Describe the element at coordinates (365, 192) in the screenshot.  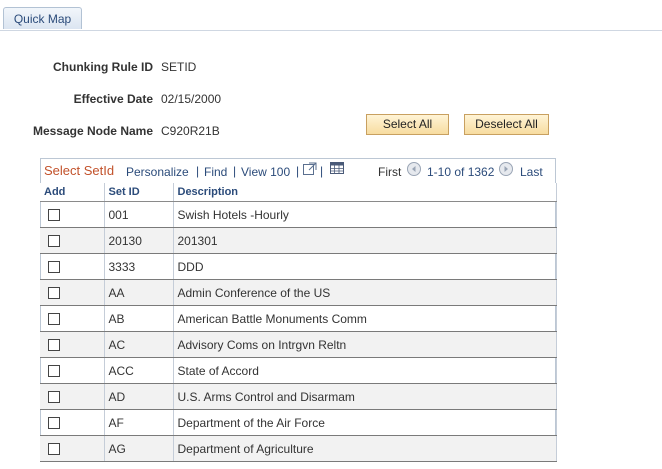
I see `column-header-description: Description` at that location.